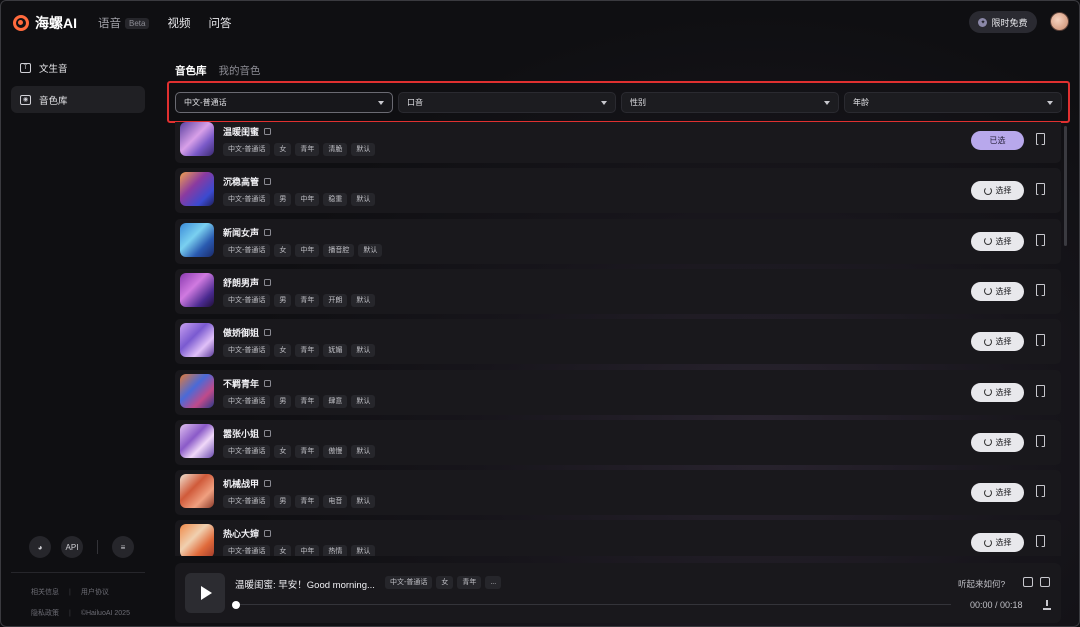  I want to click on chevron-down-icon, so click(1050, 102).